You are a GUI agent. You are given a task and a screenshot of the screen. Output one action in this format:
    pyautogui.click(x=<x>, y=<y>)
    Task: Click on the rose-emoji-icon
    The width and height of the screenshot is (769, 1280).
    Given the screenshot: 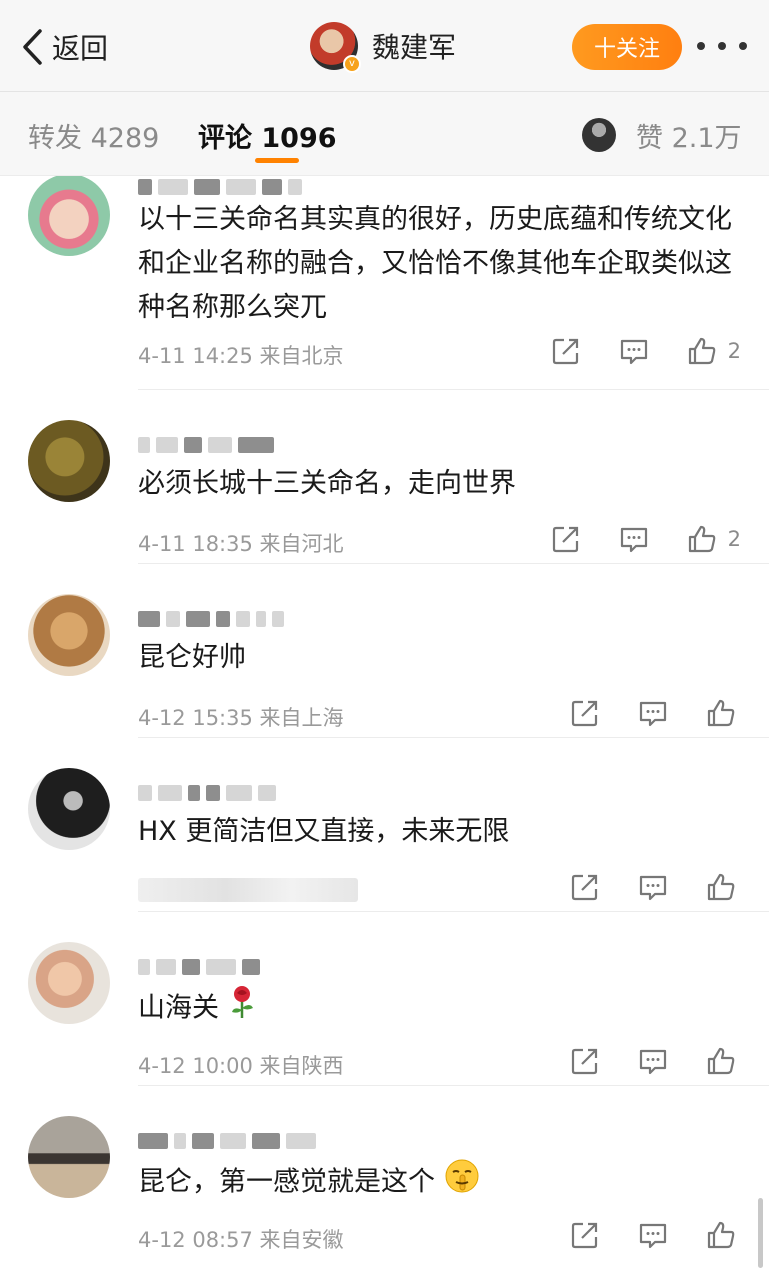 What is the action you would take?
    pyautogui.click(x=242, y=1009)
    